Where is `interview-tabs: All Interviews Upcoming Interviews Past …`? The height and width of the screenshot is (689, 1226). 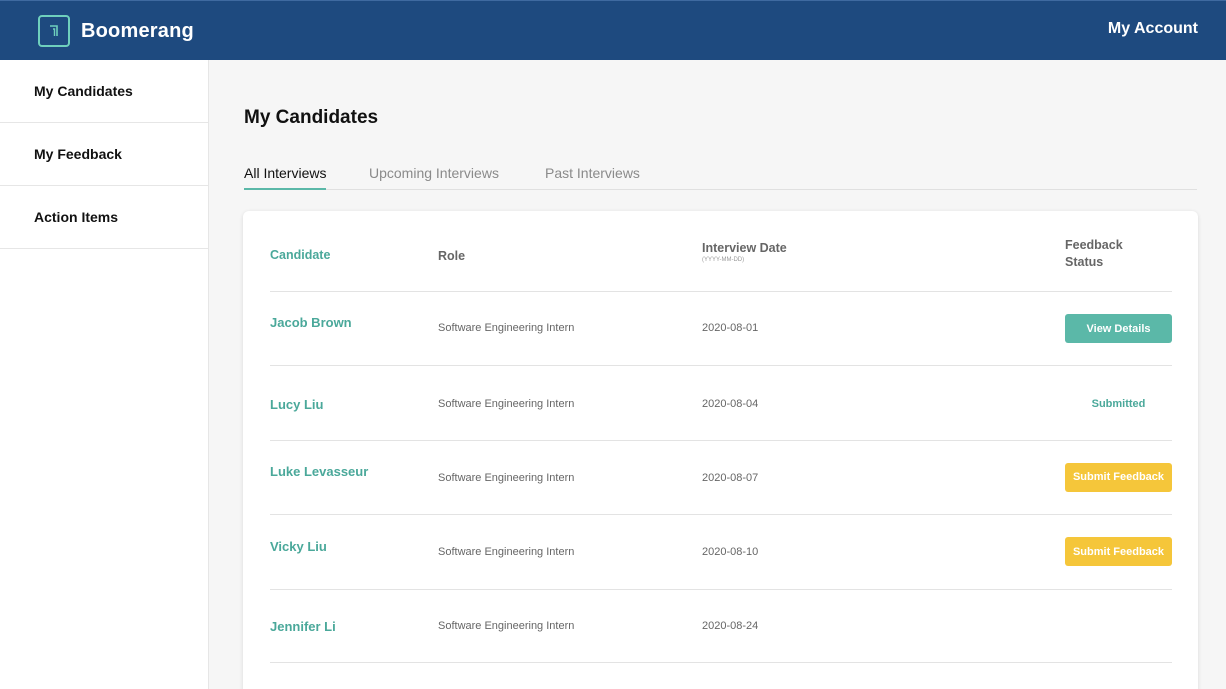 interview-tabs: All Interviews Upcoming Interviews Past … is located at coordinates (720, 175).